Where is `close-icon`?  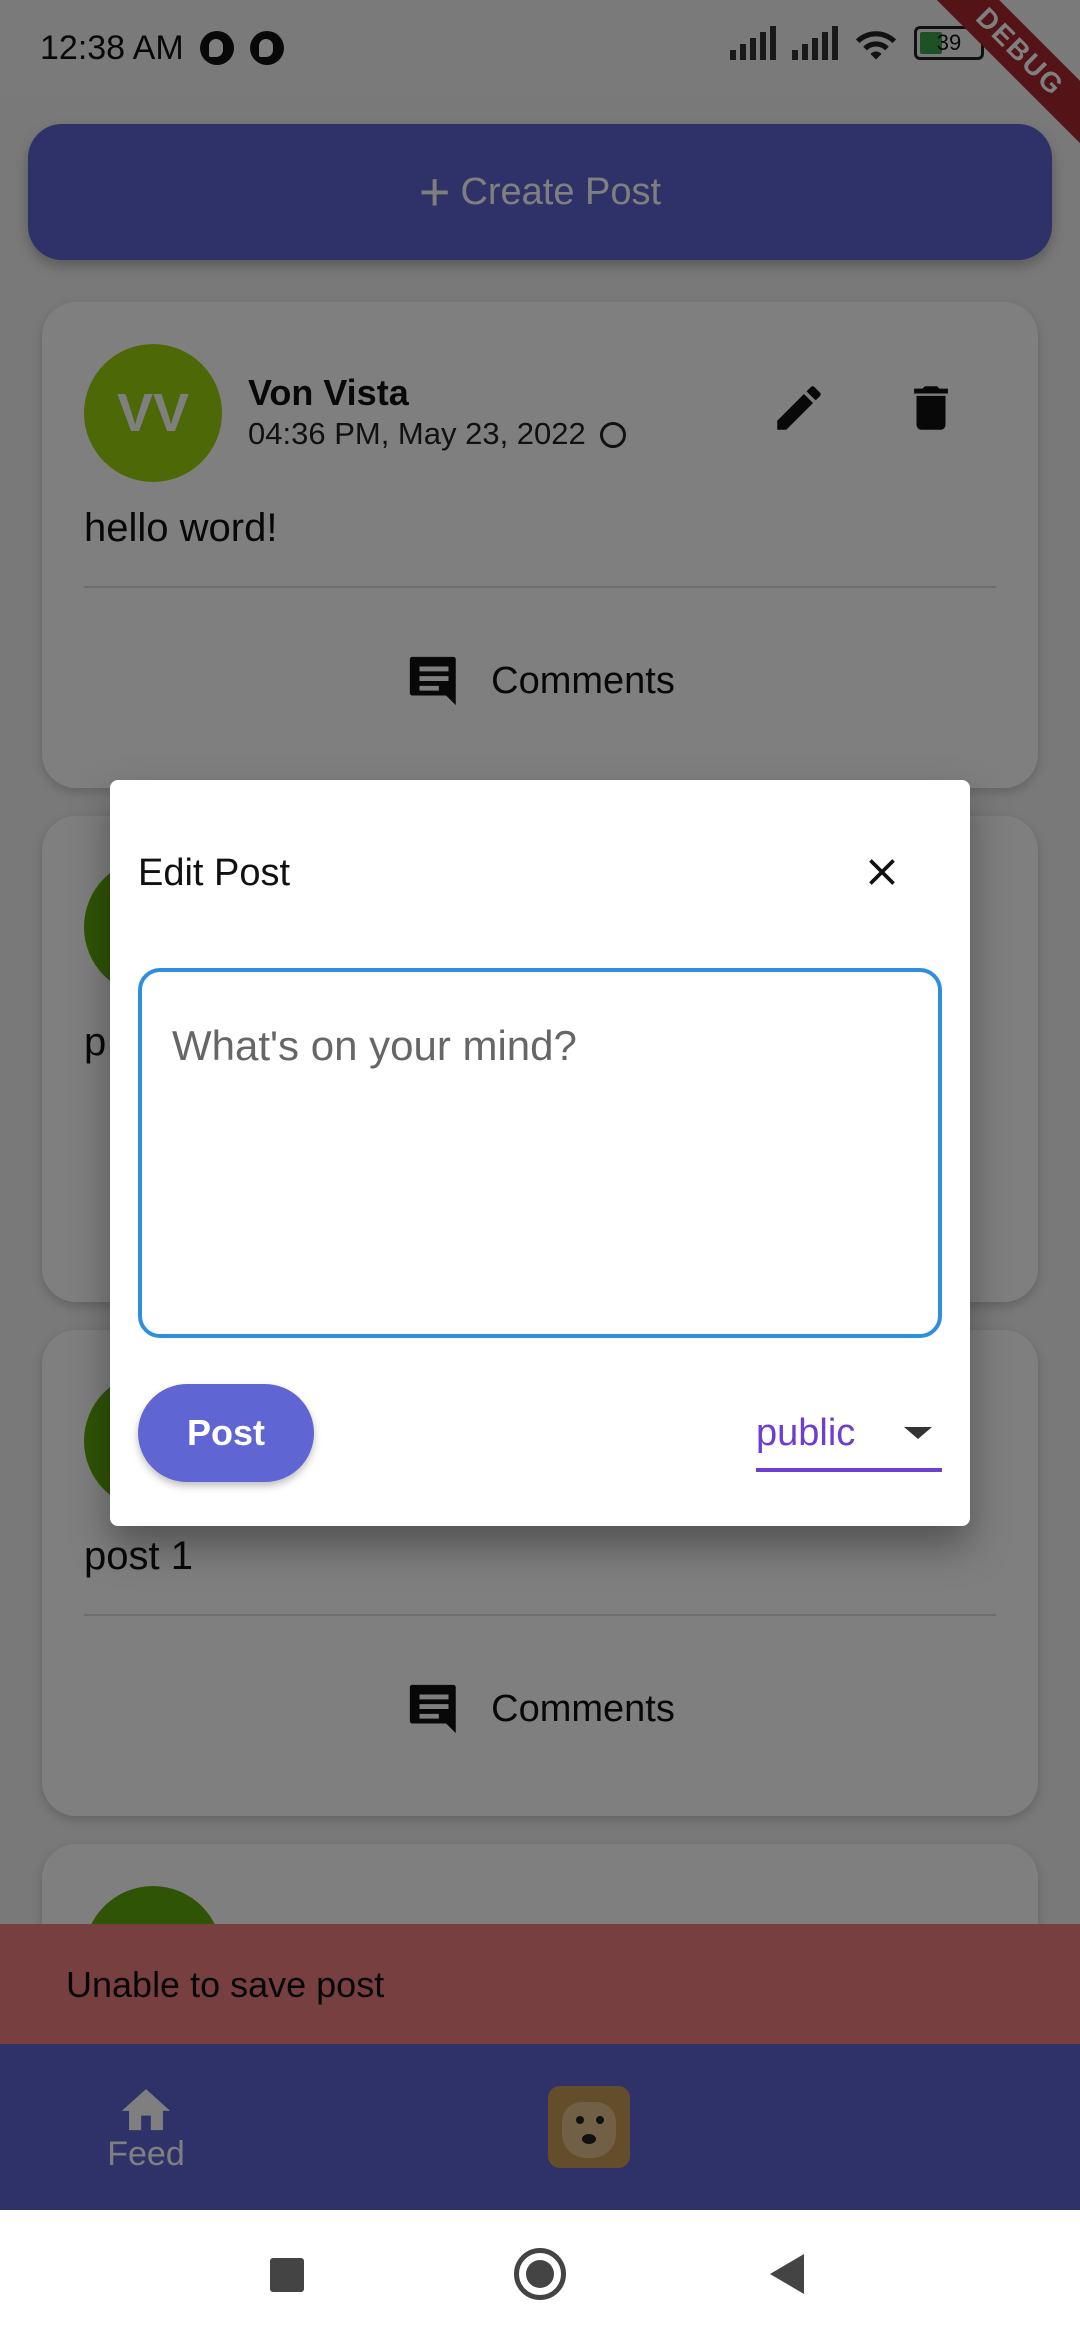 close-icon is located at coordinates (882, 872).